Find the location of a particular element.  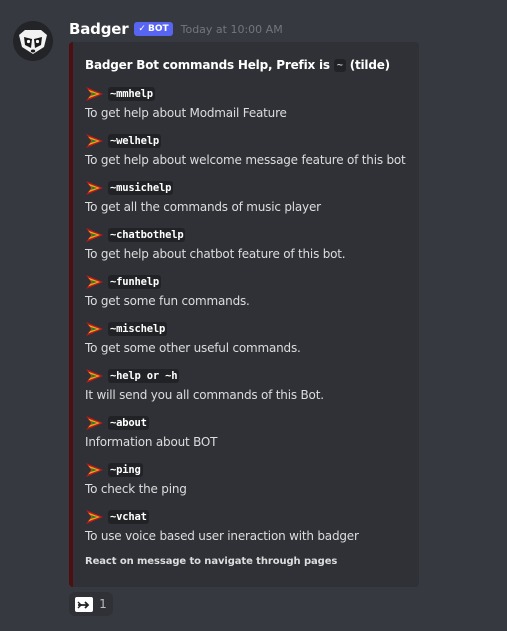

field-name: ~mmhelp is located at coordinates (250, 94).